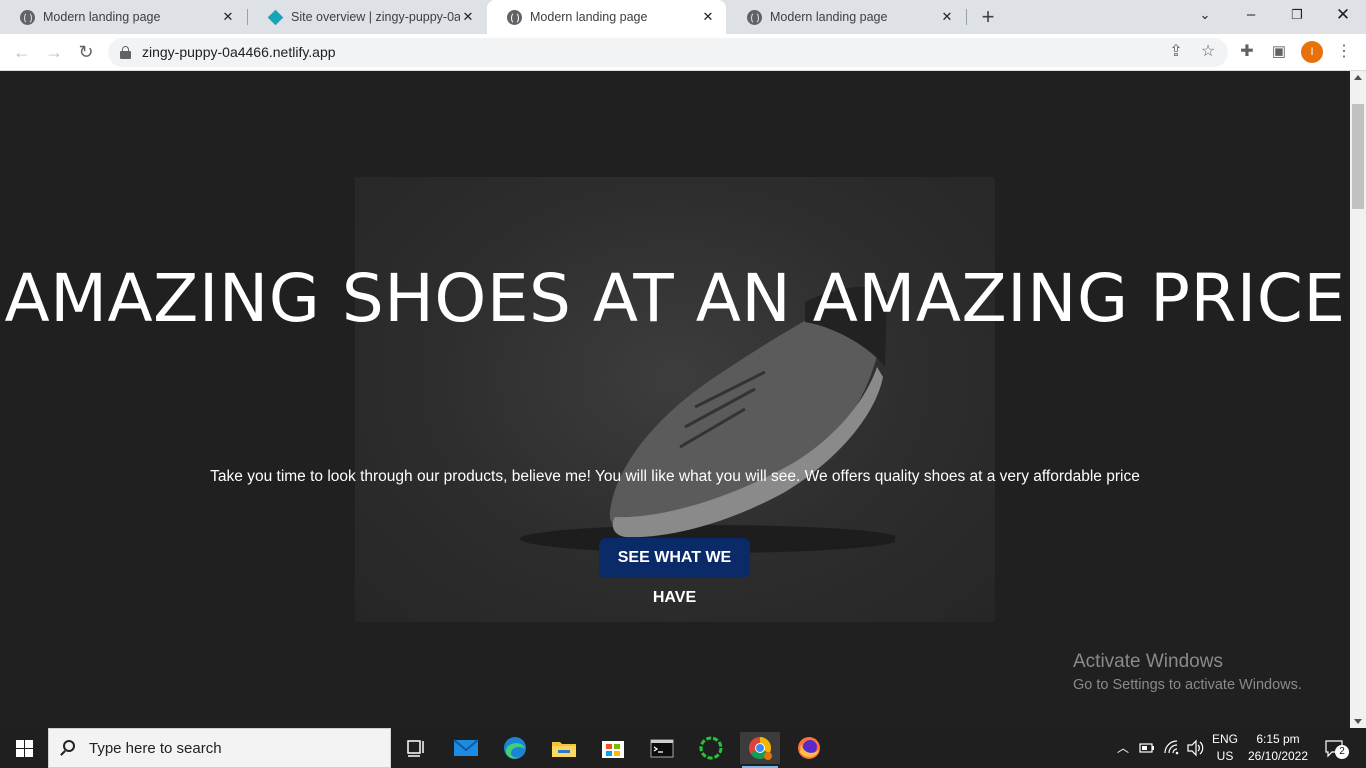 The width and height of the screenshot is (1366, 768). I want to click on extensions-icon: ✚, so click(1247, 52).